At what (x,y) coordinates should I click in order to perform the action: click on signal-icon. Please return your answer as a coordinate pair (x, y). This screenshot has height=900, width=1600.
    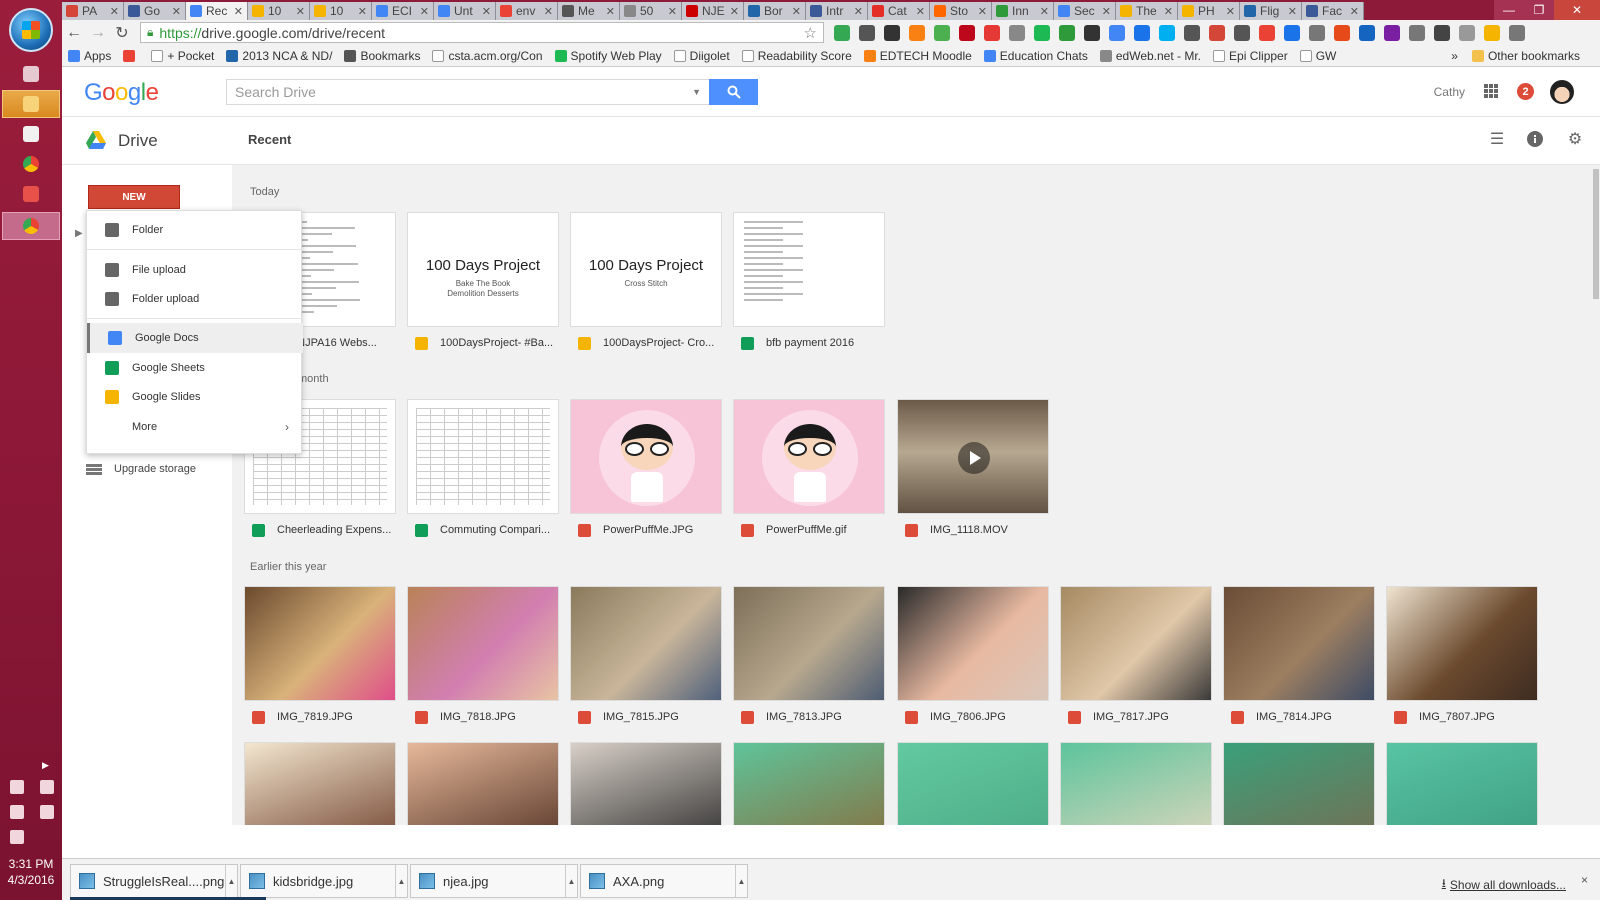
    Looking at the image, I should click on (47, 812).